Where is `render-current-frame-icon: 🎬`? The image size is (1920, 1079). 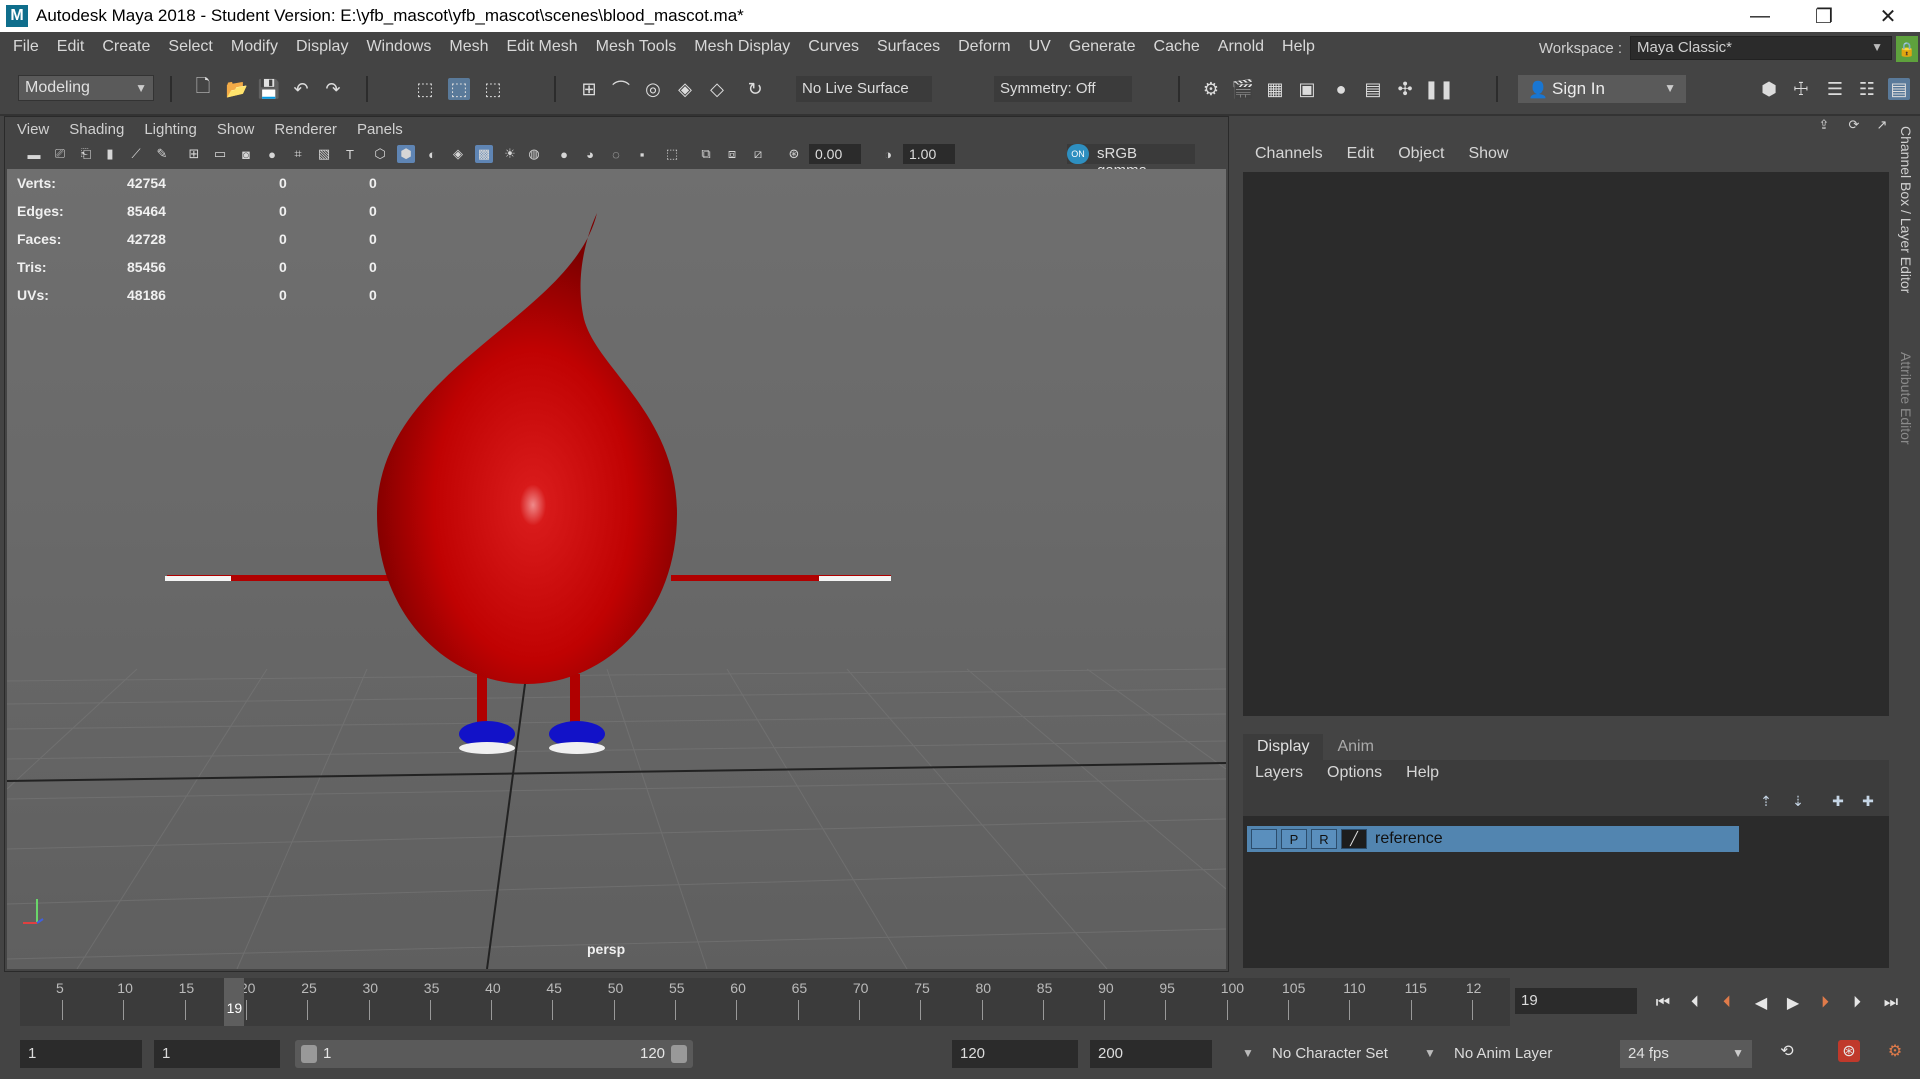 render-current-frame-icon: 🎬 is located at coordinates (1243, 89).